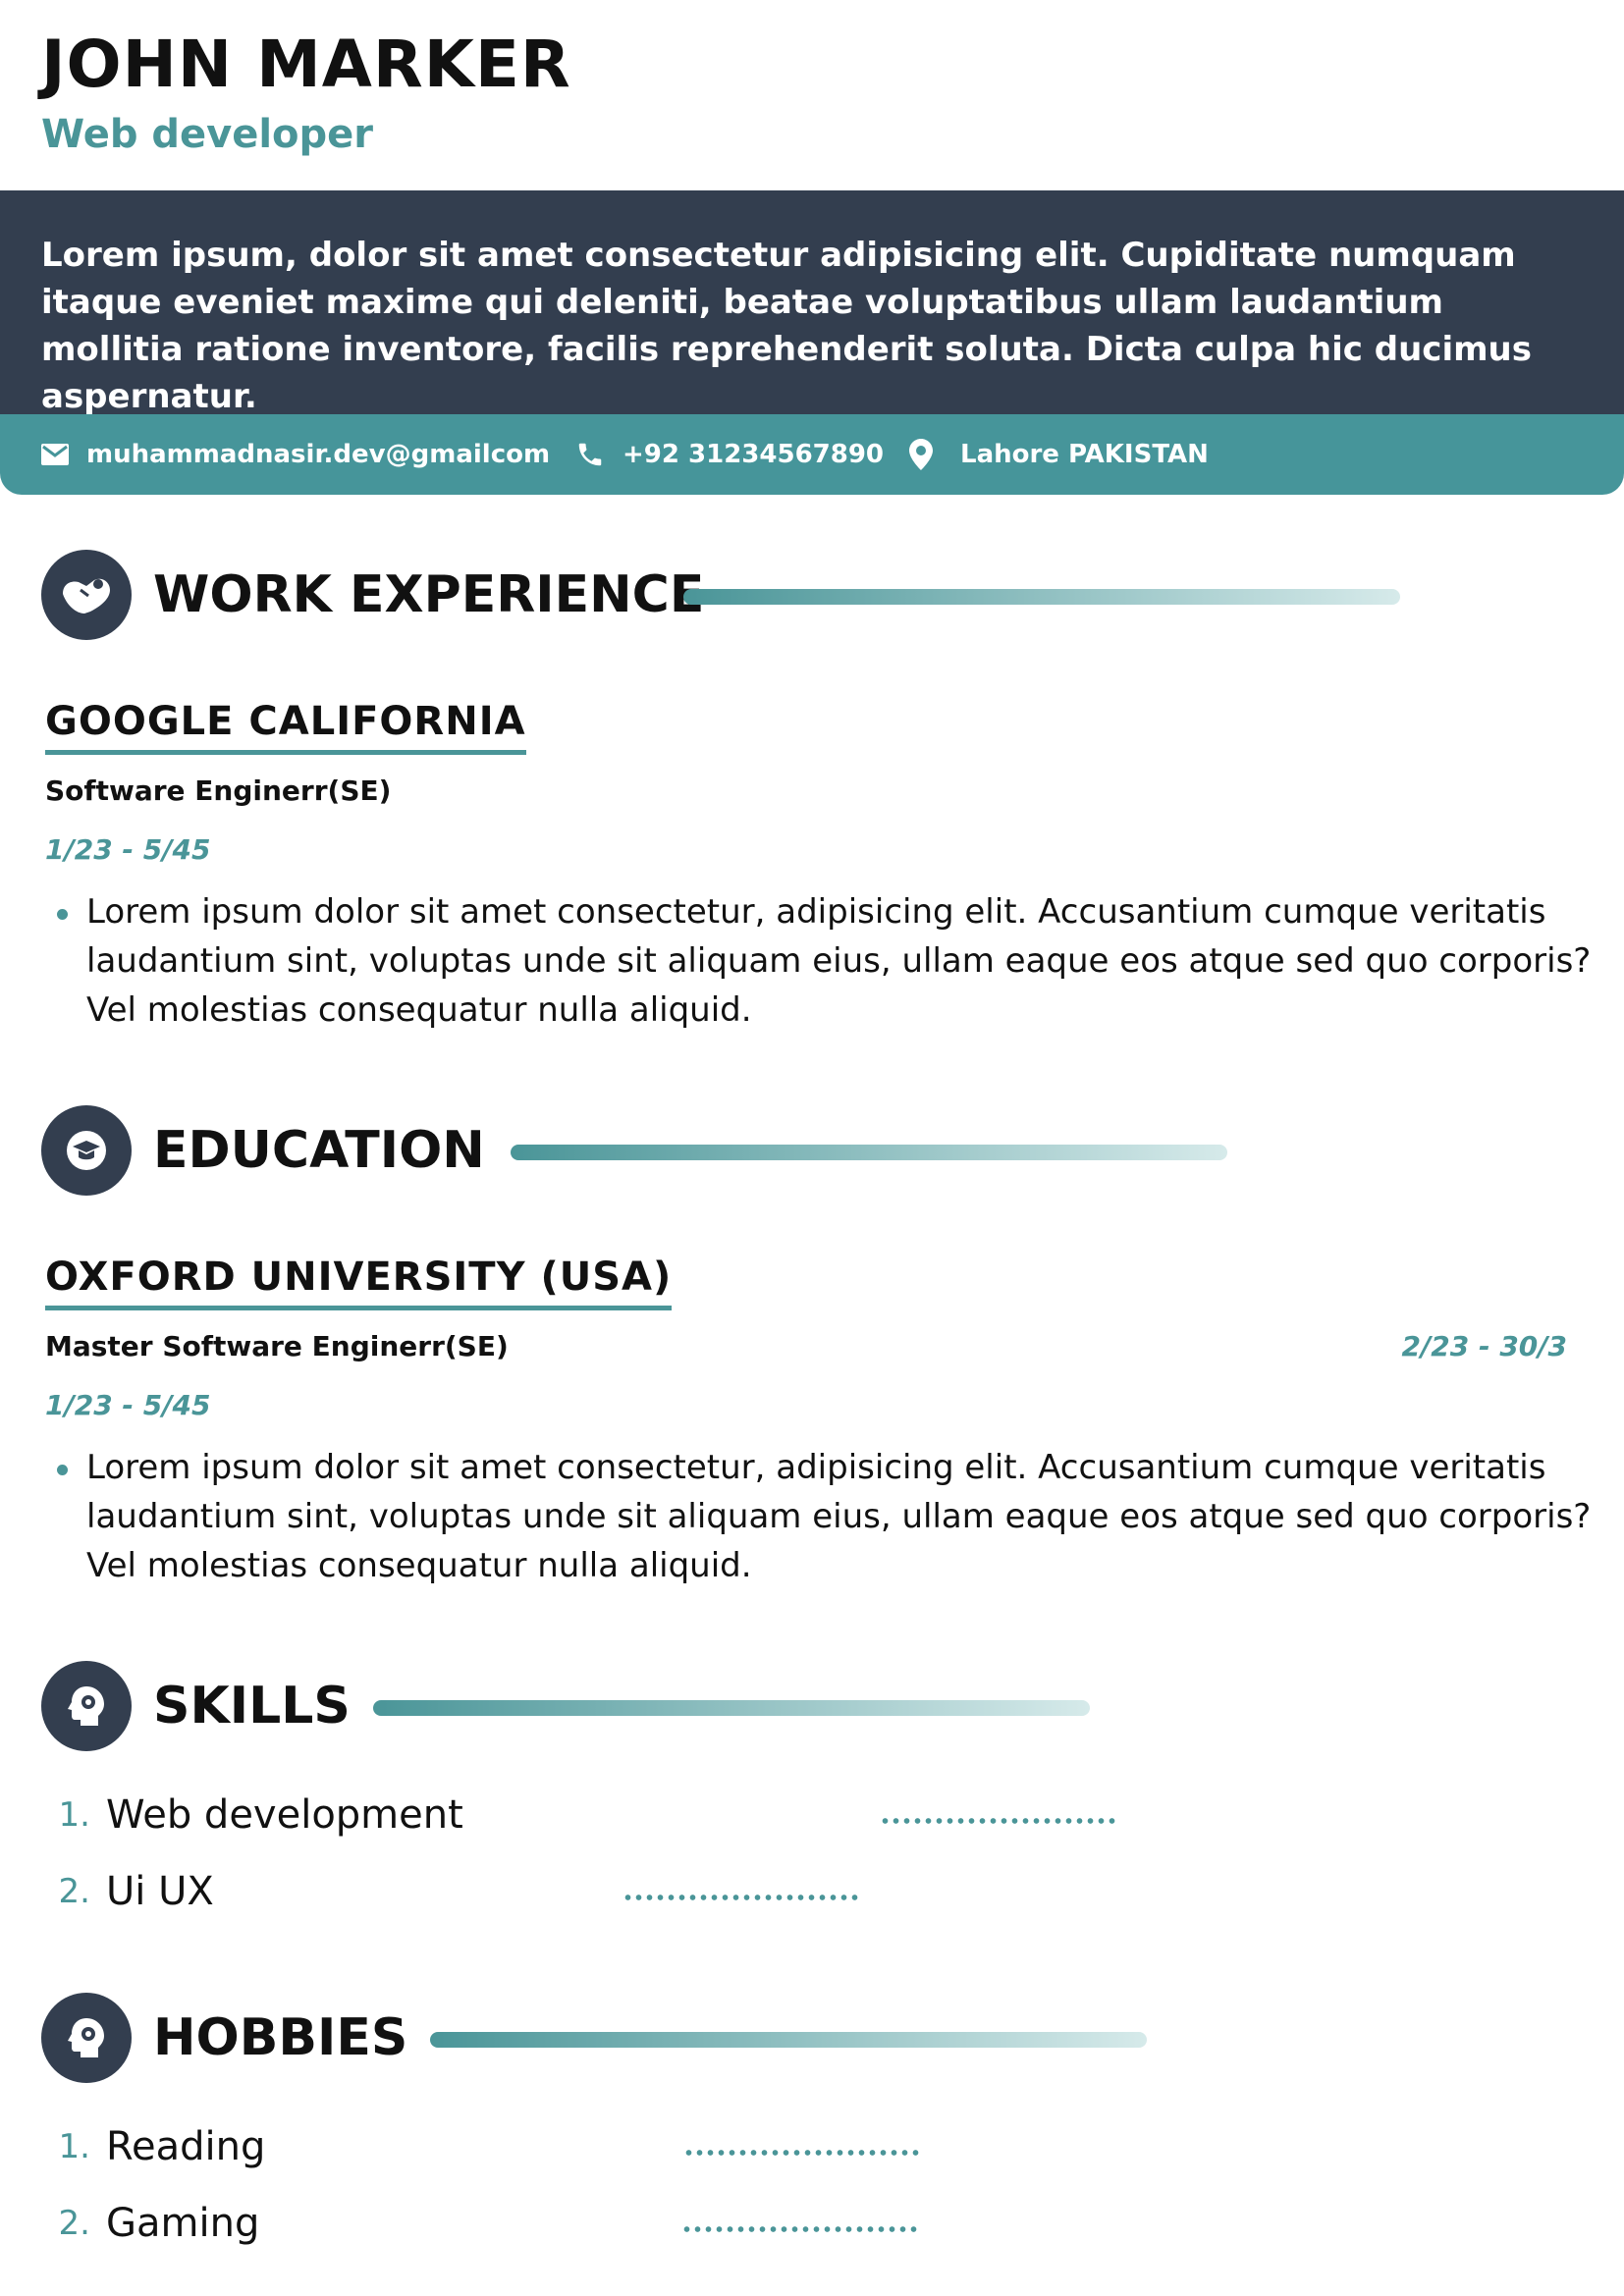  I want to click on education-degree: Master Software Enginerr(SE), so click(277, 1346).